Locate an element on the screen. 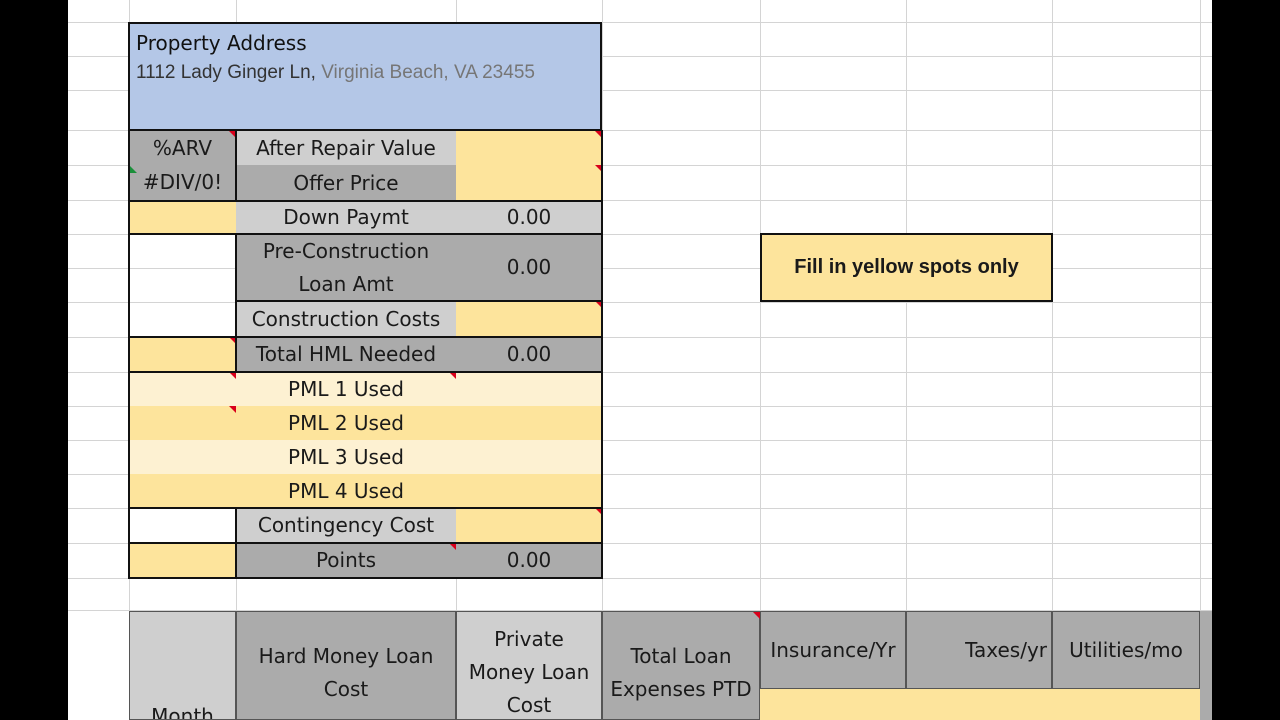 The height and width of the screenshot is (720, 1280). header-month: Month is located at coordinates (182, 665).